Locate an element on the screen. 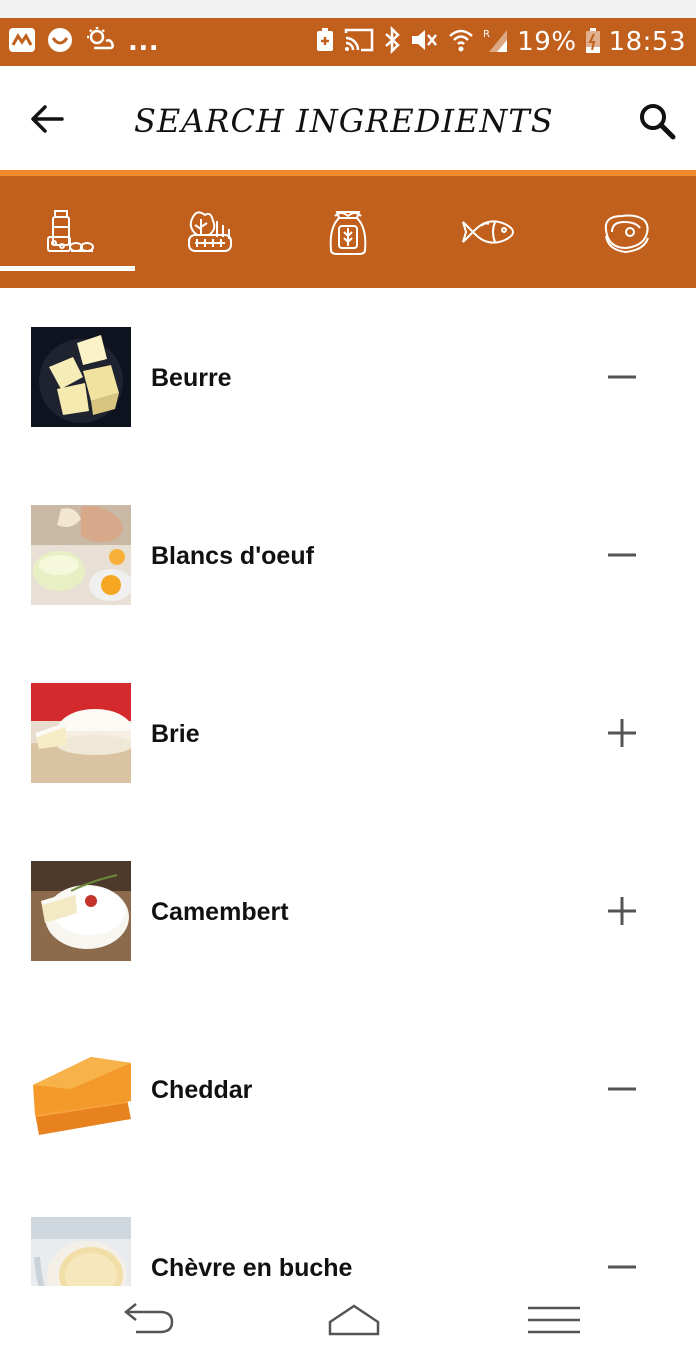  back-button is located at coordinates (47, 119).